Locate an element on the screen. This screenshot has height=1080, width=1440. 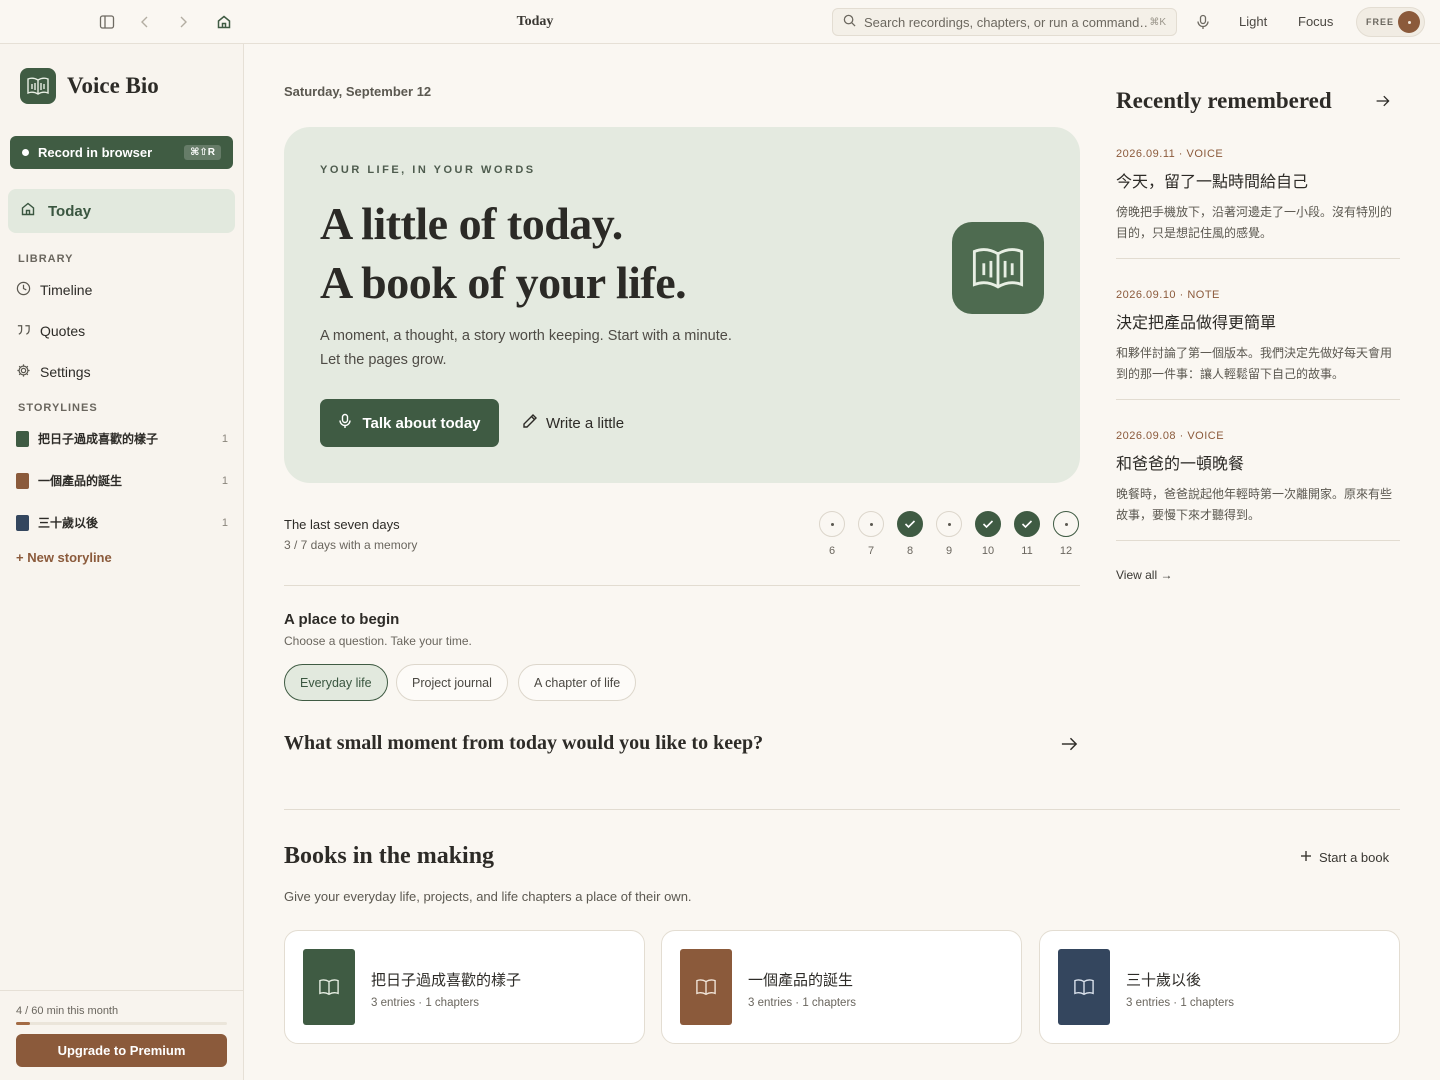
week-day: 9 is located at coordinates (949, 534).